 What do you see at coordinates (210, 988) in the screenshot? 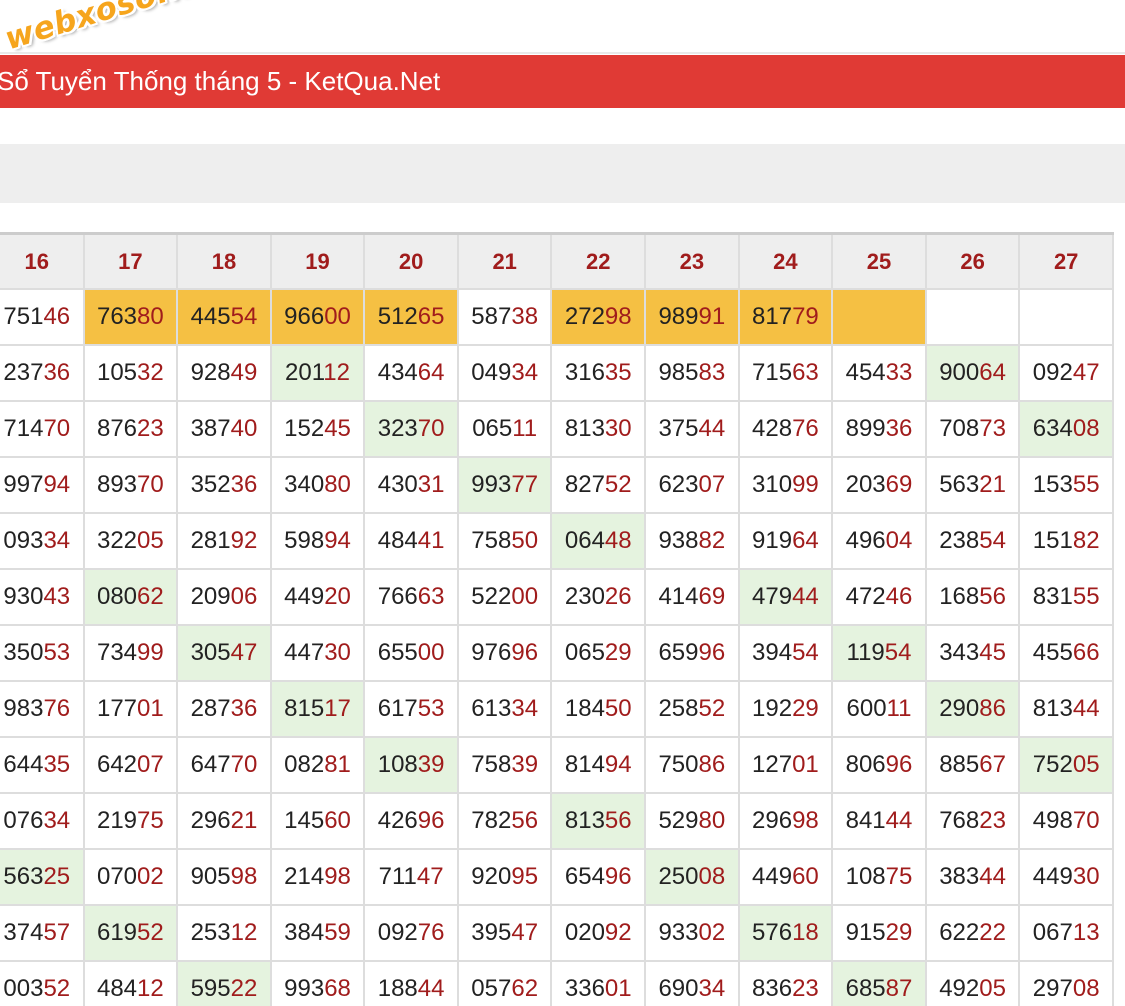
I see `number-prefix: 595` at bounding box center [210, 988].